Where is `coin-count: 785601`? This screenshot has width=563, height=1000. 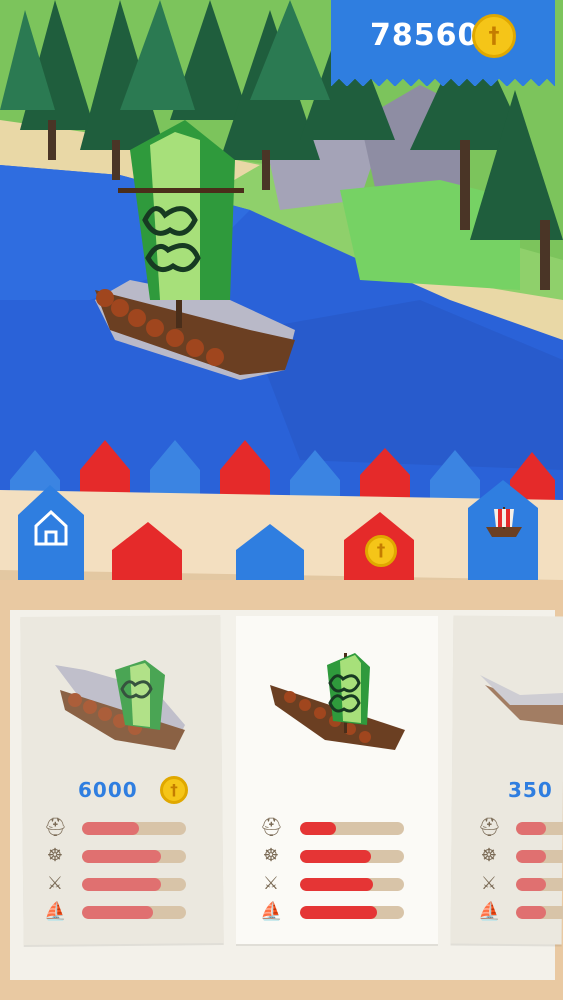
coin-count: 785601 is located at coordinates (436, 35).